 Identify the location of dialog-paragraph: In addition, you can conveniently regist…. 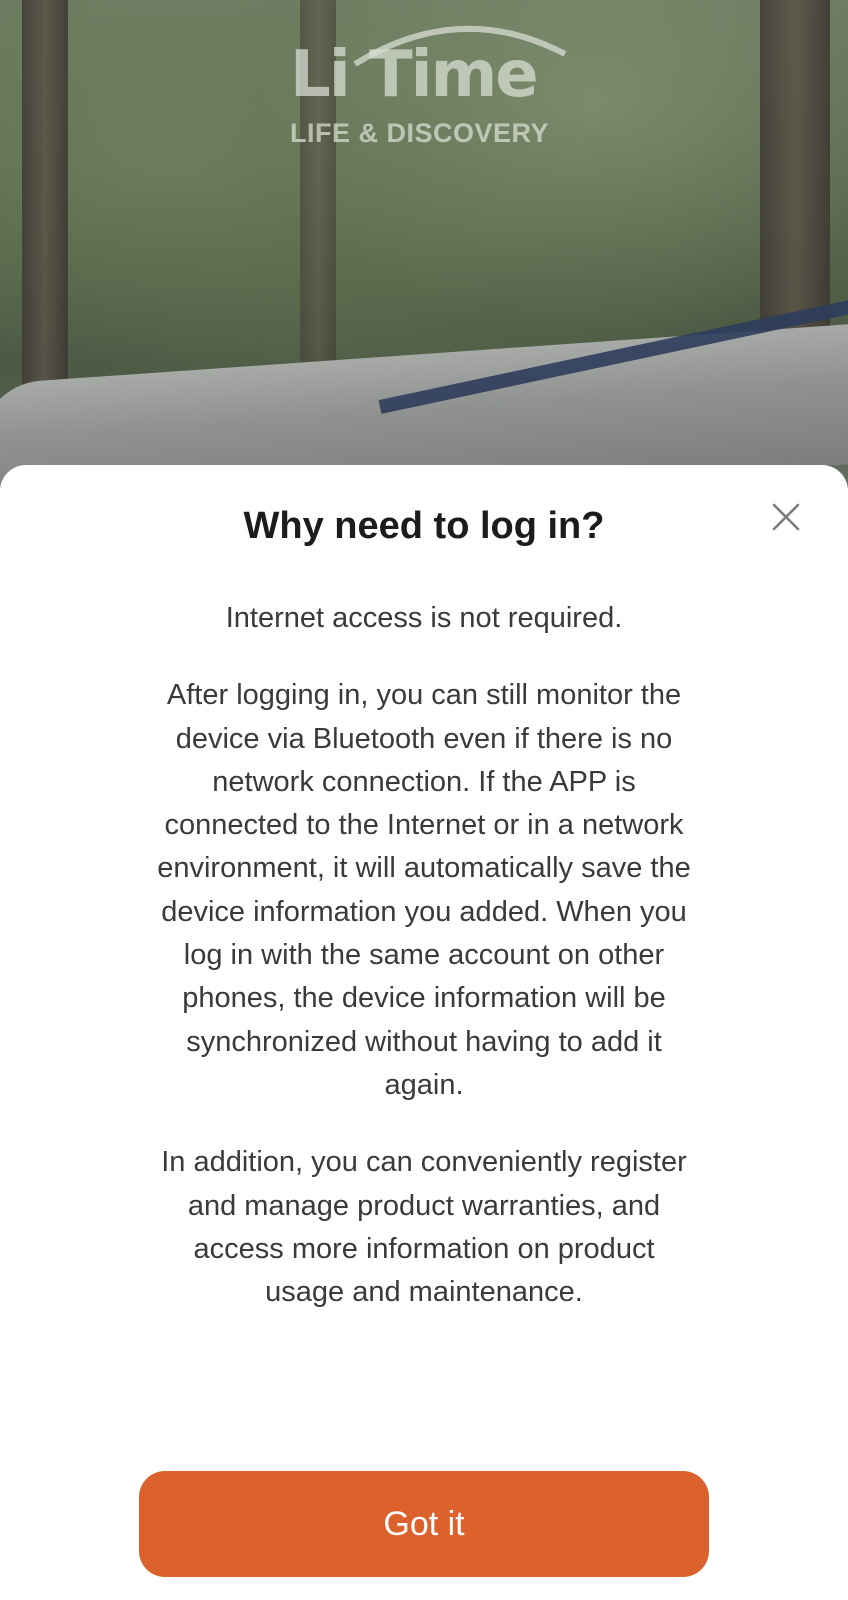
(424, 1227).